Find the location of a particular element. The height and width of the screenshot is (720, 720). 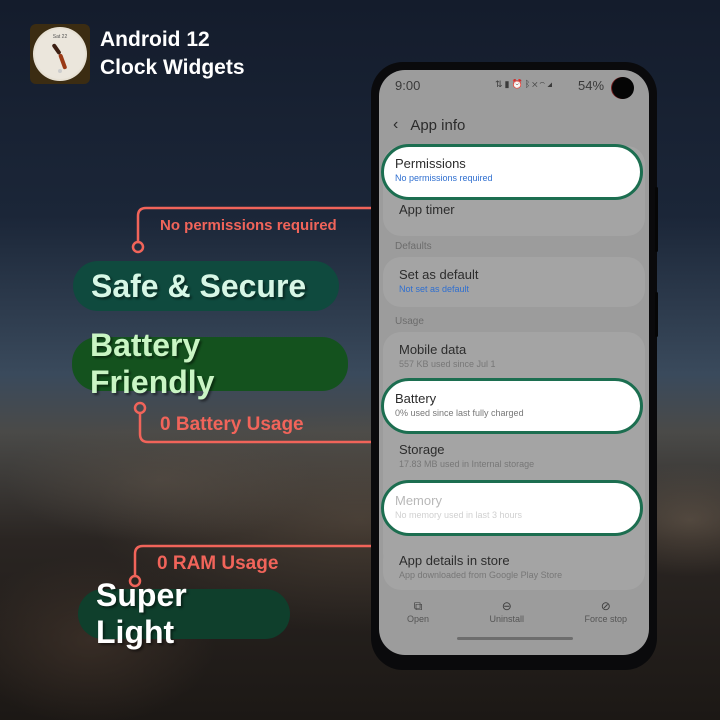

open-button: ⧉ Open is located at coordinates (418, 611).